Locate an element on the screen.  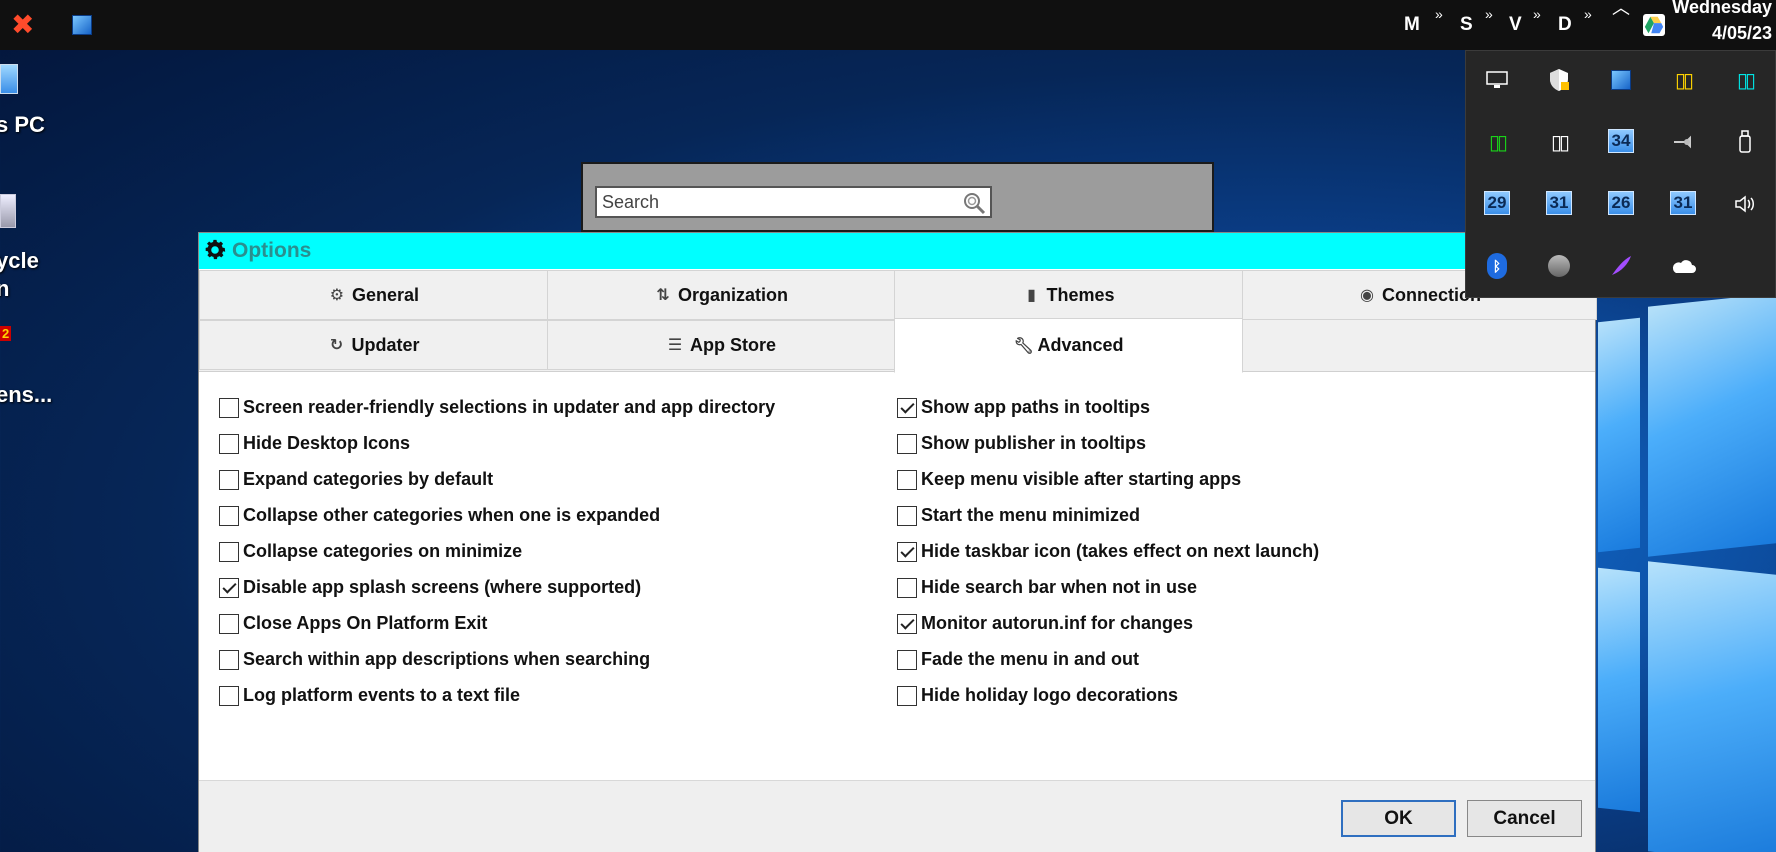
title-bar: Options is located at coordinates (897, 251).